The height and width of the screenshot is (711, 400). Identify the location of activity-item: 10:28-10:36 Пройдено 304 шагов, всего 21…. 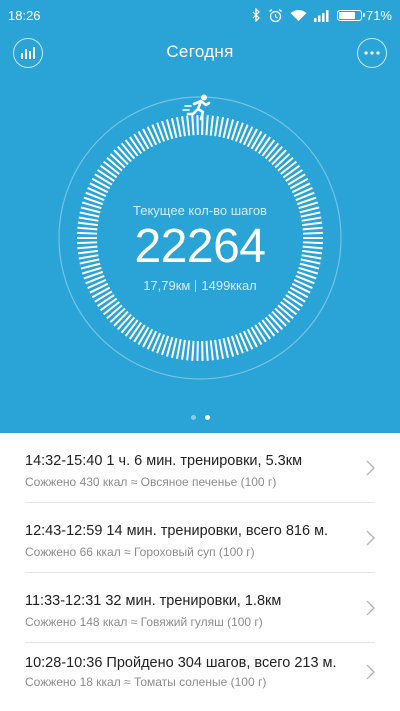
(200, 671).